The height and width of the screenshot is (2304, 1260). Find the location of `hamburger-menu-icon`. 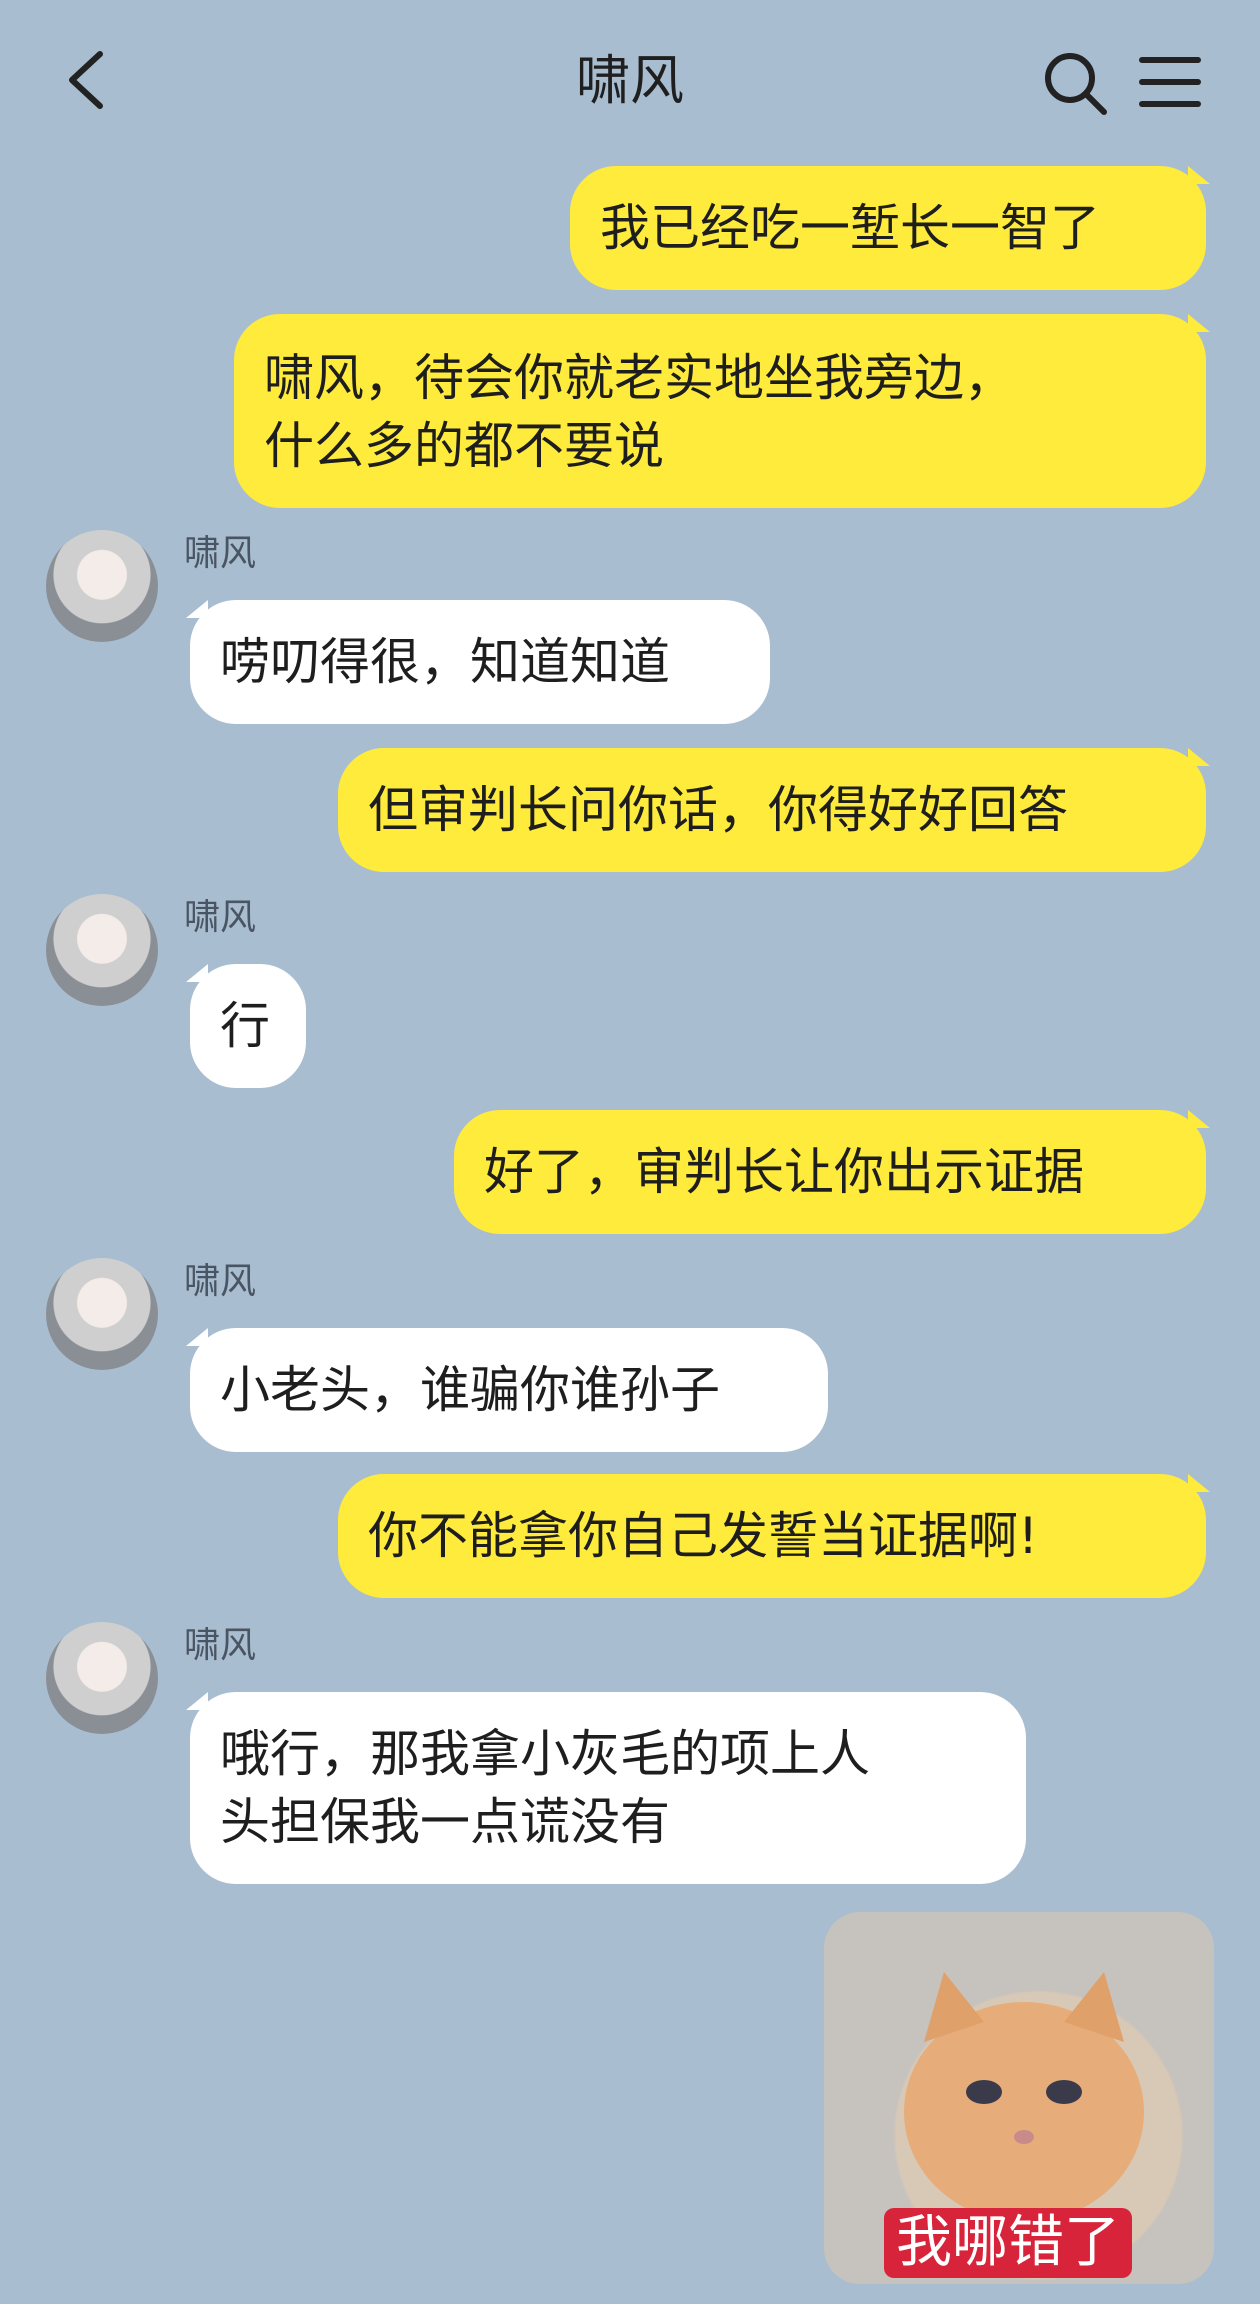

hamburger-menu-icon is located at coordinates (1170, 82).